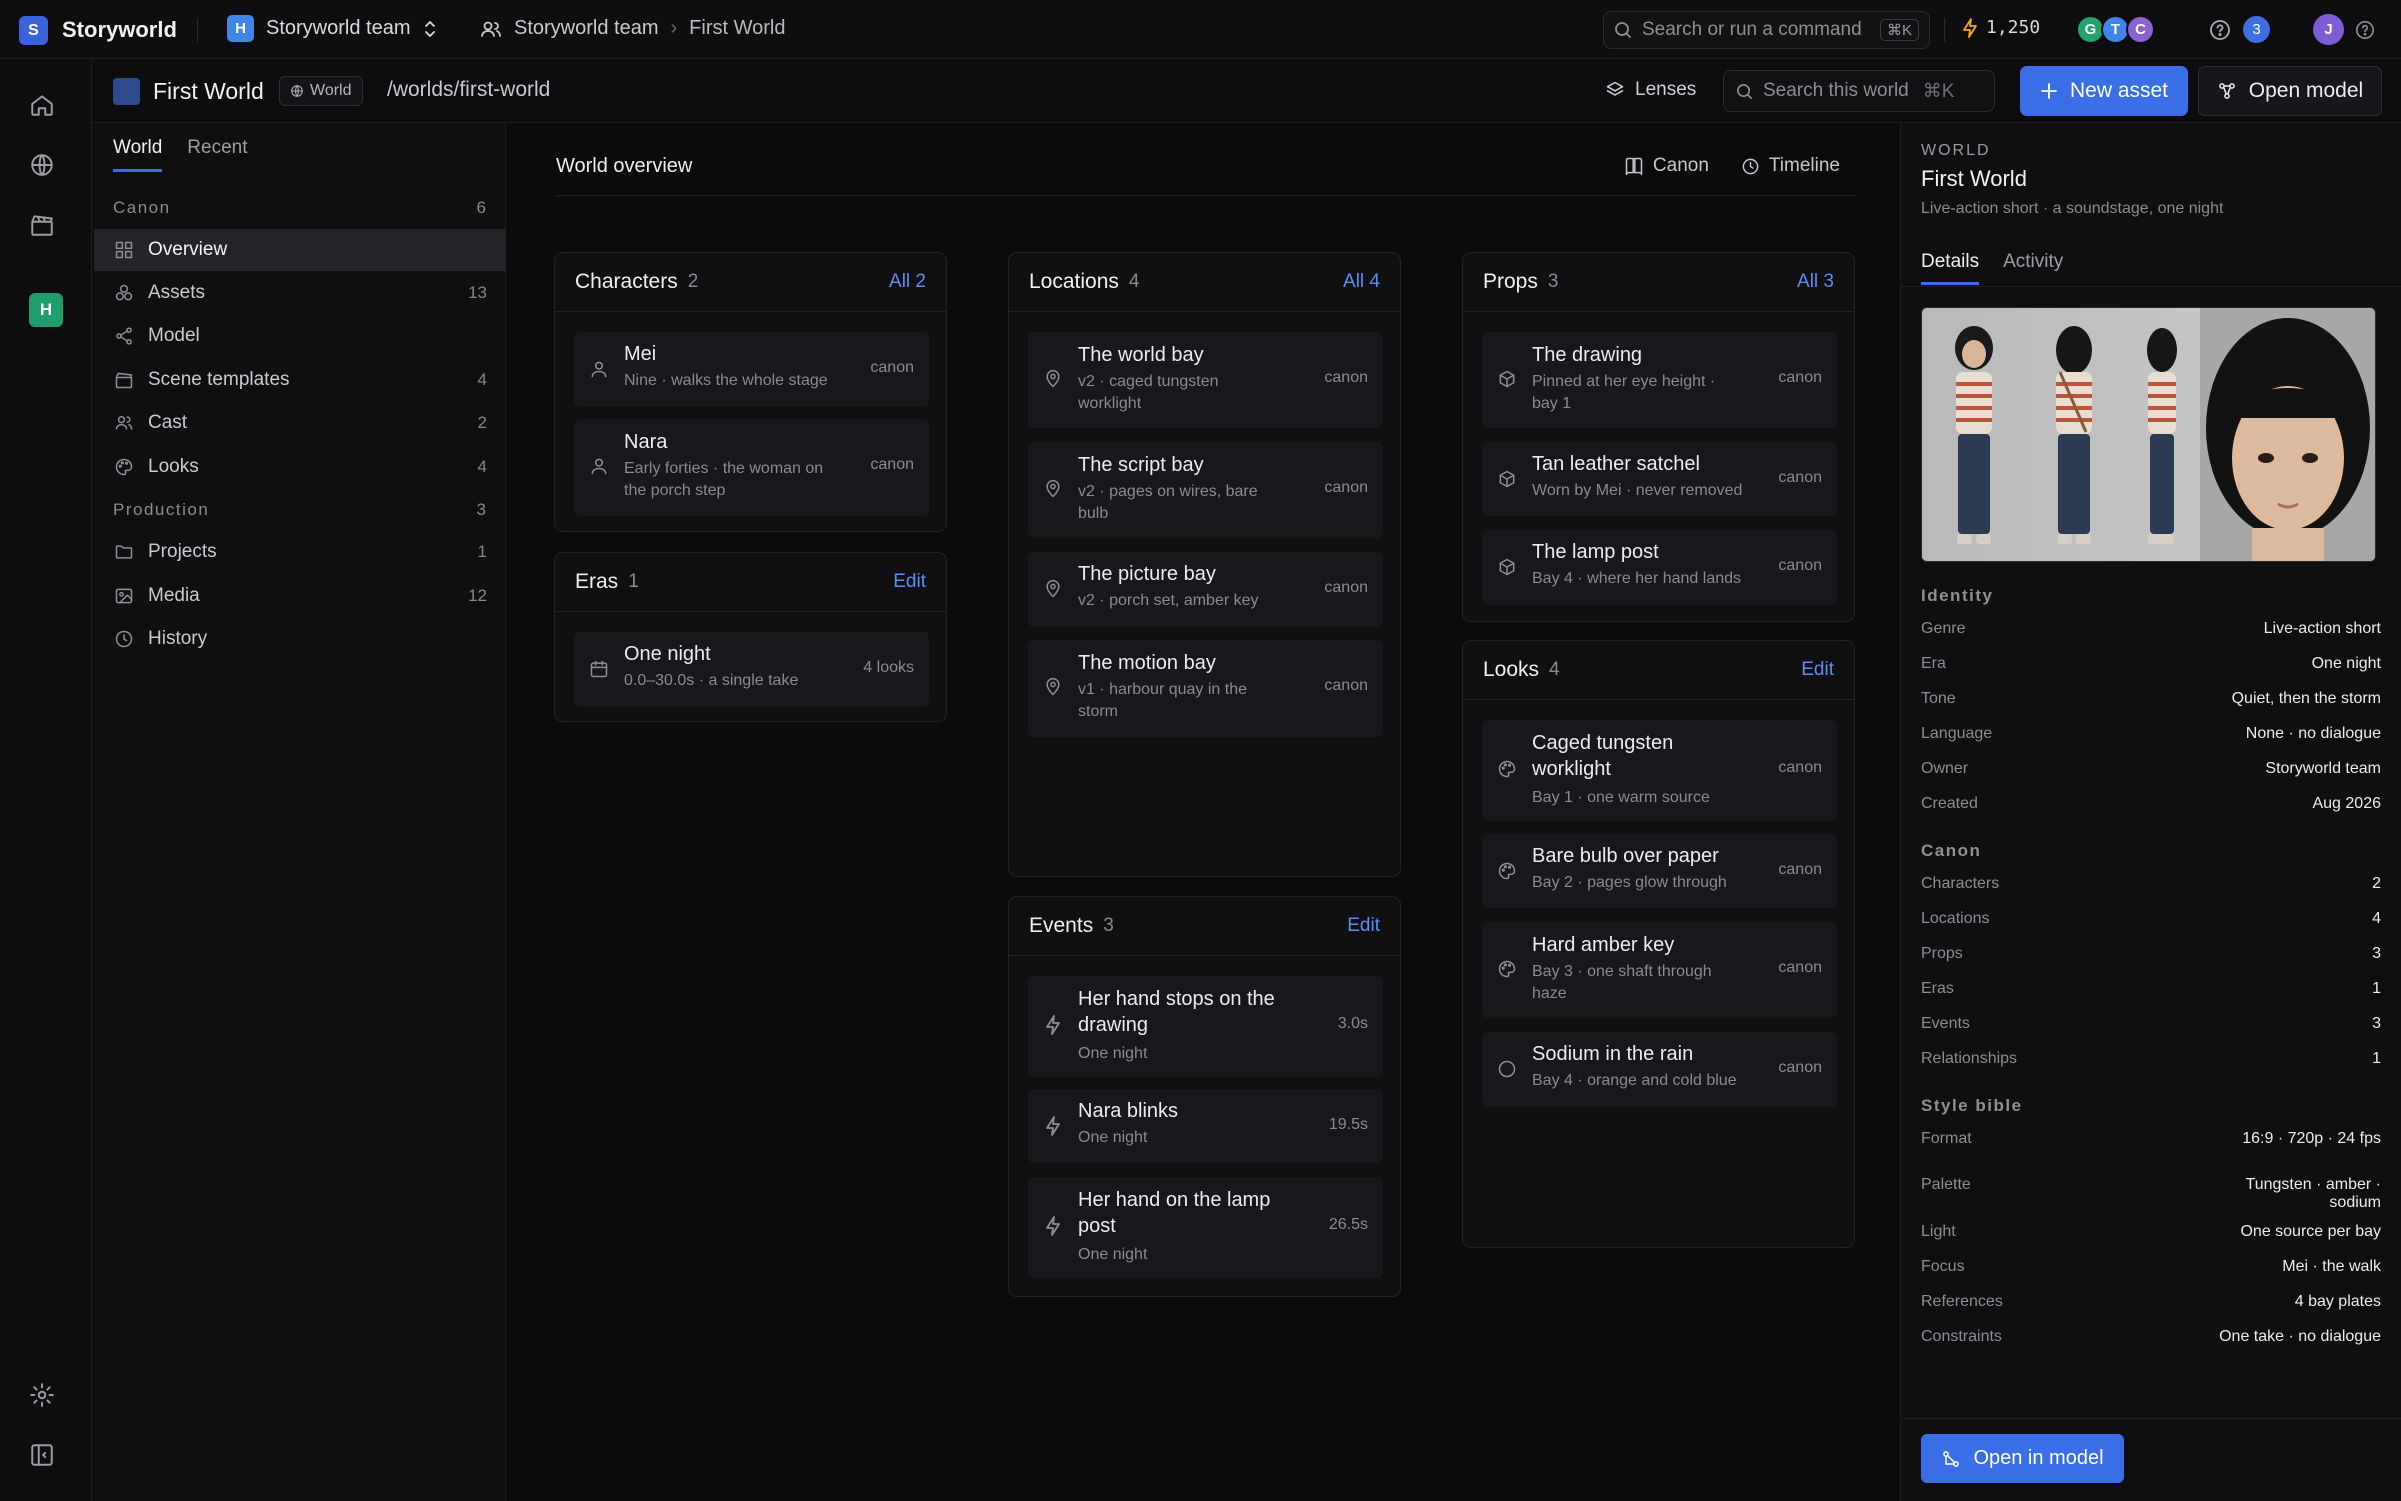  Describe the element at coordinates (217, 154) in the screenshot. I see `tab-recent: Recent` at that location.